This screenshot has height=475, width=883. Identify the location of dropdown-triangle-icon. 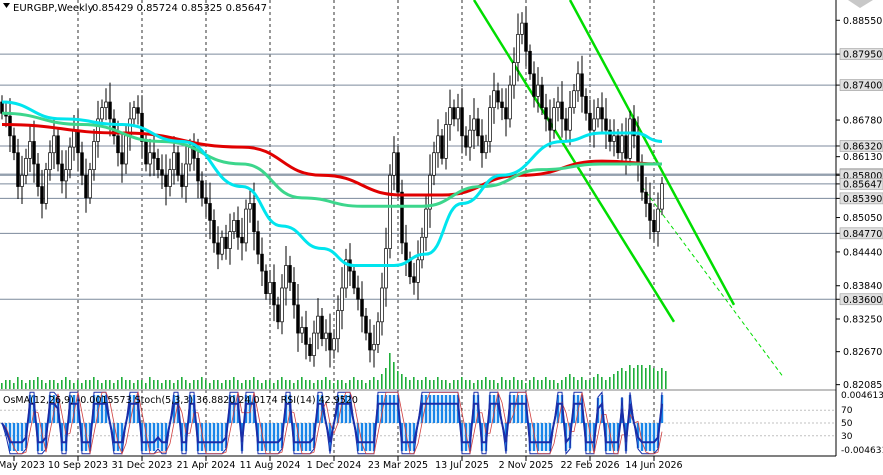
(6, 5).